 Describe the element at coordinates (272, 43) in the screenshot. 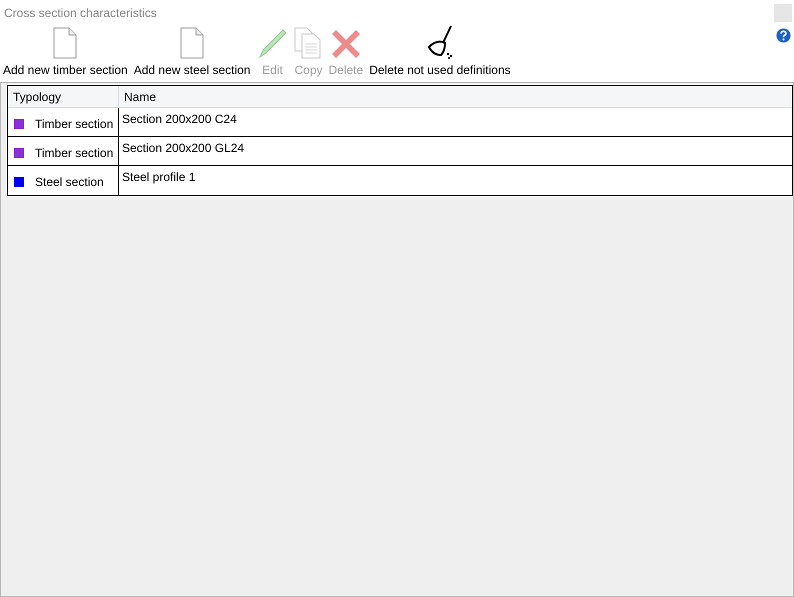

I see `pencil-icon` at that location.